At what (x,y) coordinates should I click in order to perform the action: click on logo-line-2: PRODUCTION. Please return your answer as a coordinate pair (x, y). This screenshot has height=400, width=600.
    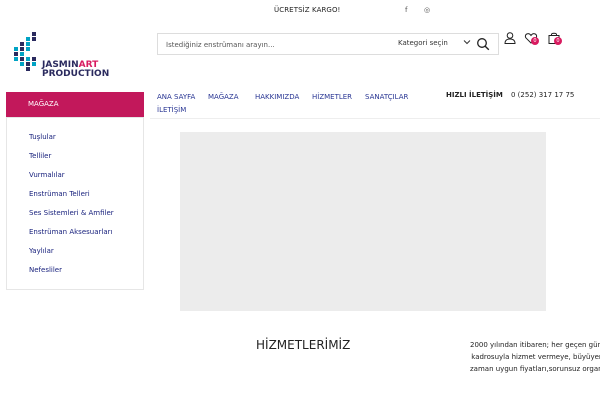
    Looking at the image, I should click on (76, 74).